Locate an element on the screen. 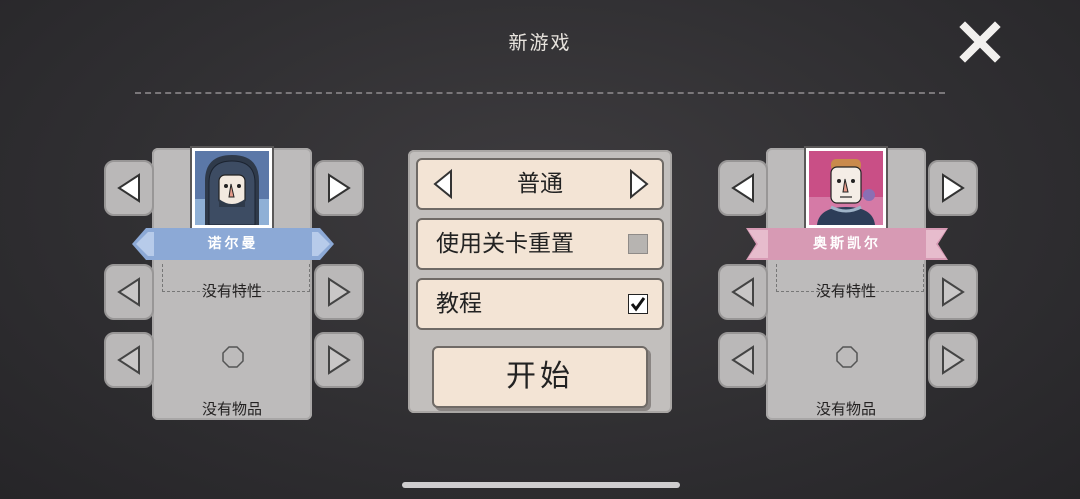 This screenshot has width=1080, height=499. left-player-panel: 诺尔曼 没有特性 没有物品 is located at coordinates (240, 284).